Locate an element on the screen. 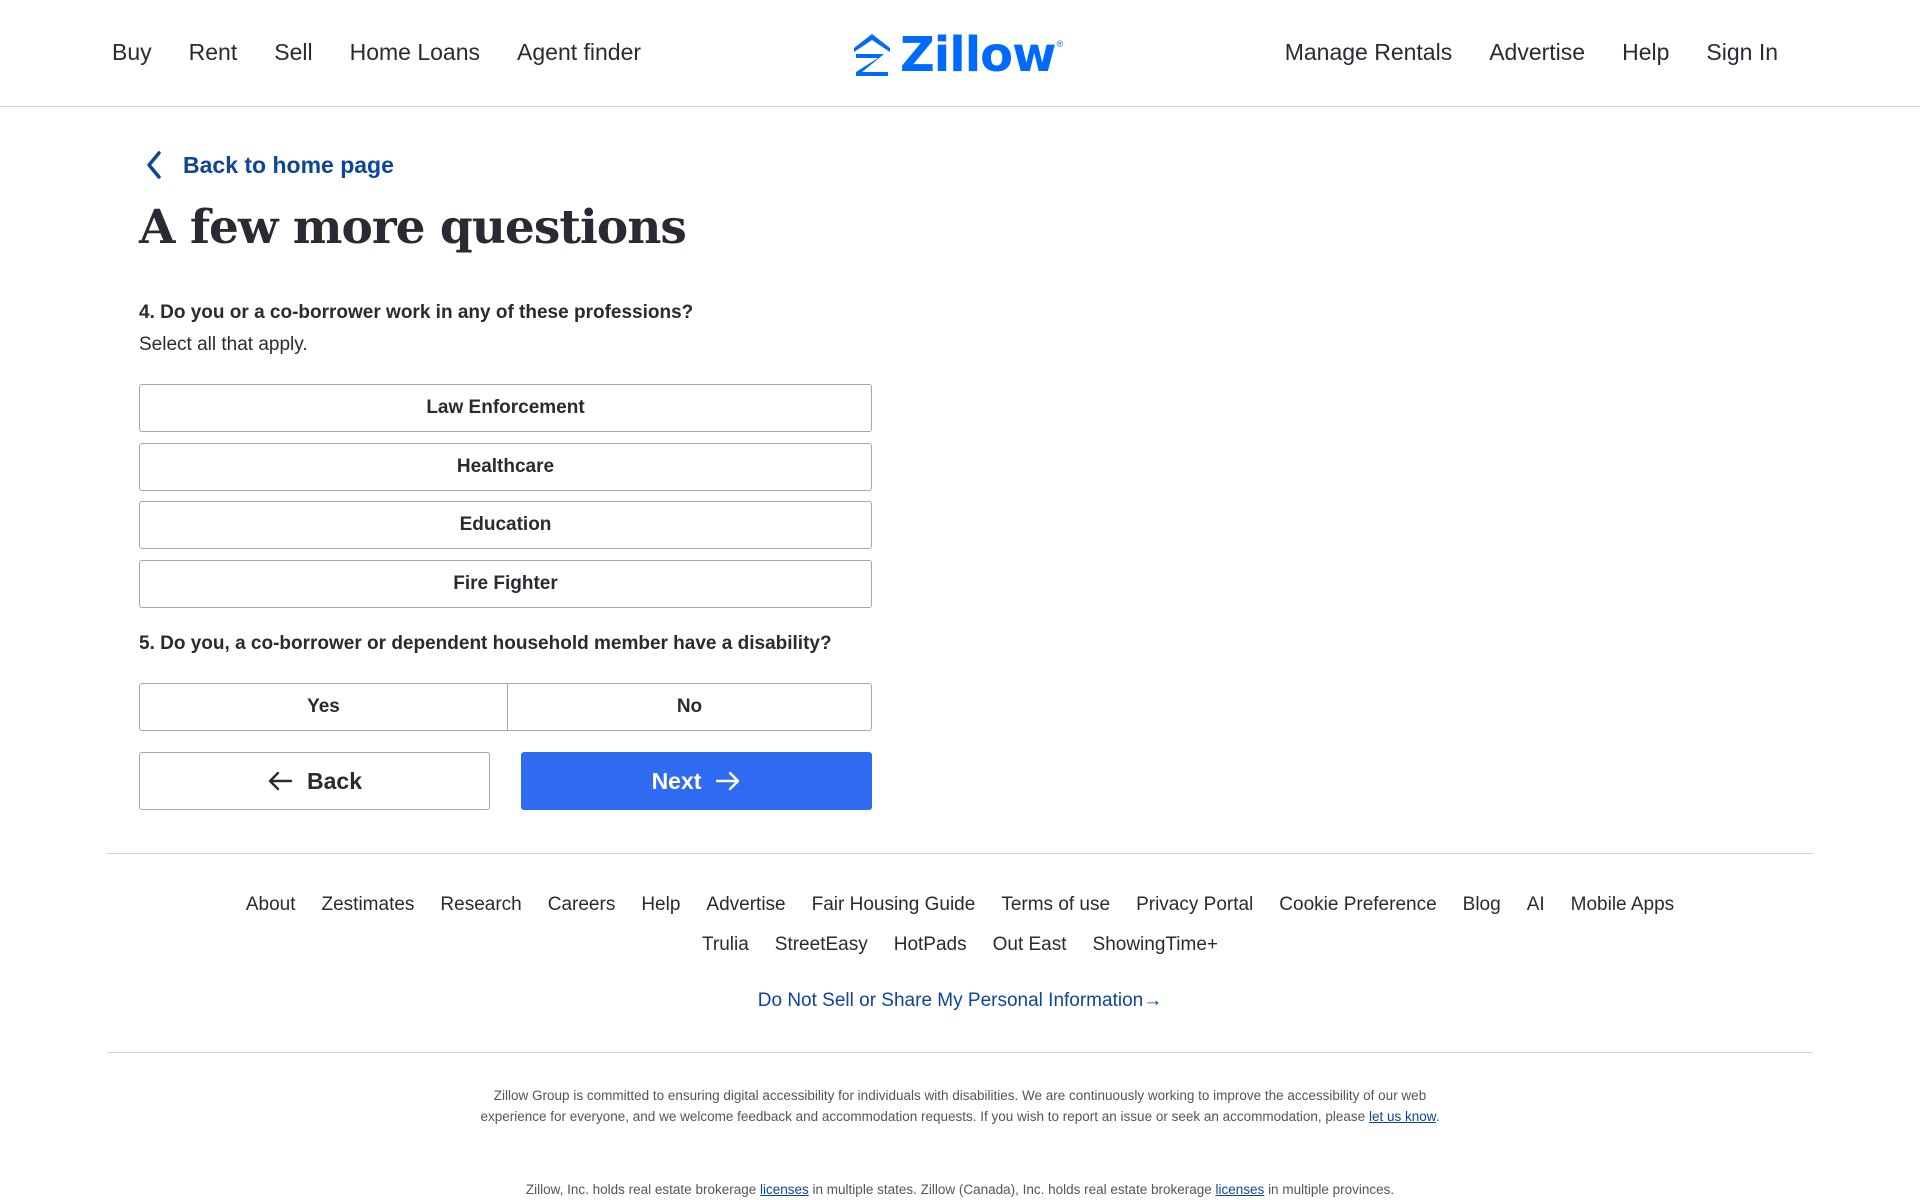 The image size is (1920, 1200). nav-help: Help is located at coordinates (1645, 52).